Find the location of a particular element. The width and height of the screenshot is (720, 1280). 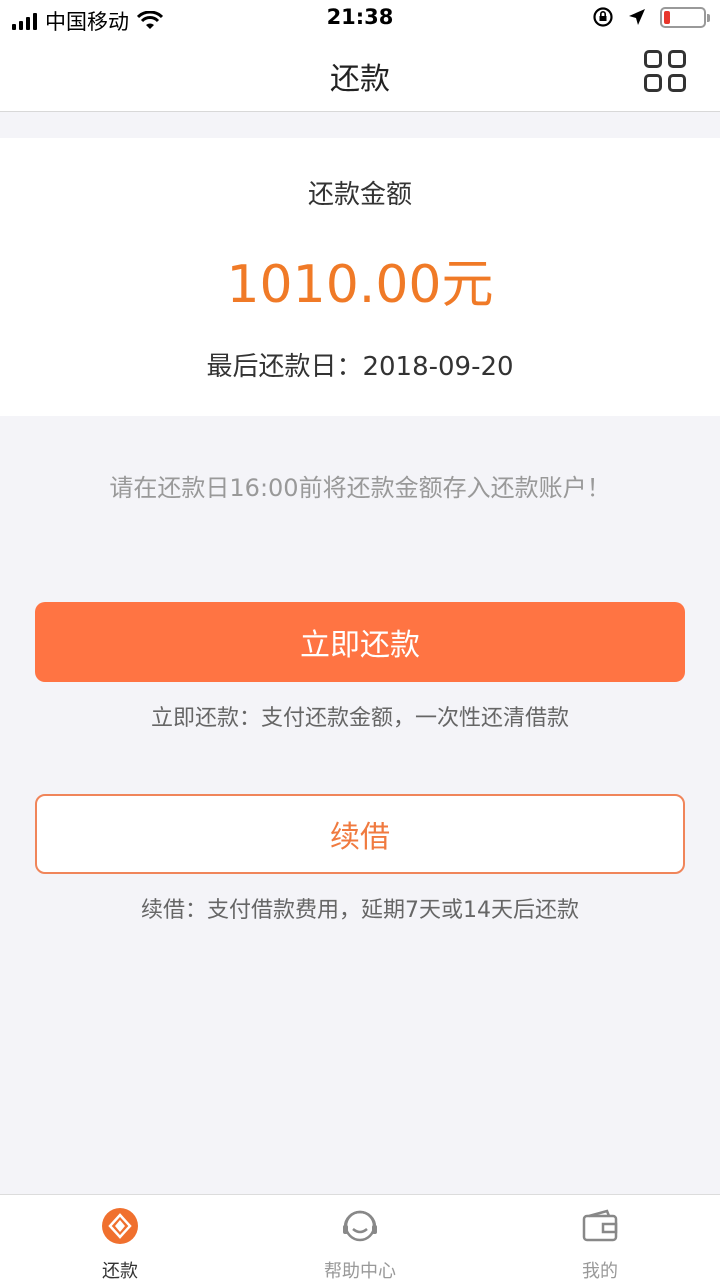

due-date-value: 2018-09-20 is located at coordinates (438, 367).